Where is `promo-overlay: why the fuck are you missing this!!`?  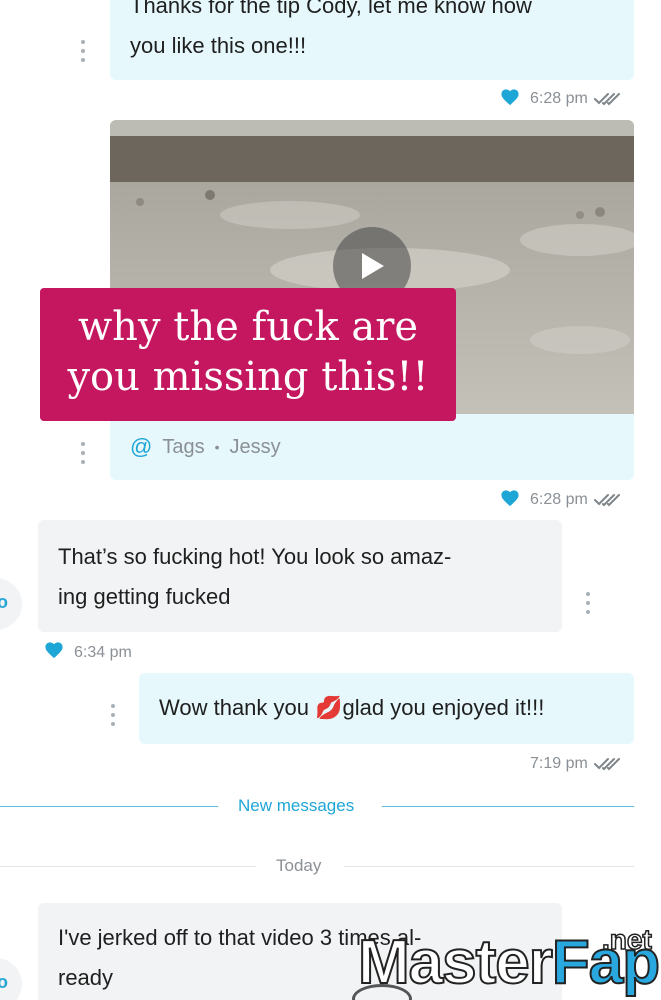 promo-overlay: why the fuck are you missing this!! is located at coordinates (248, 354).